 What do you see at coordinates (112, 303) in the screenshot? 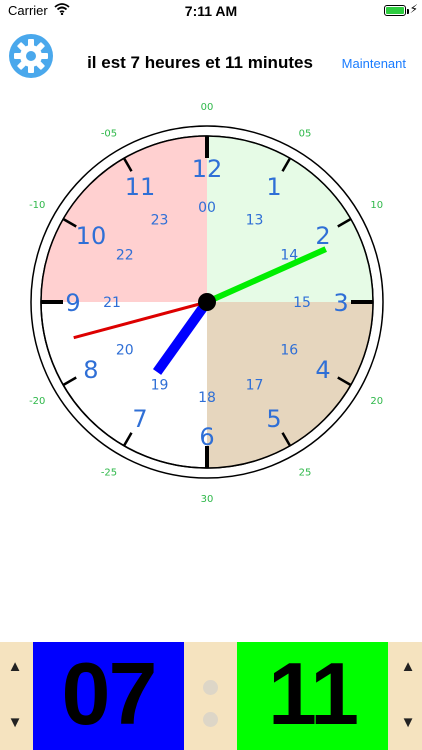
I see `hour-number-24h: 21` at bounding box center [112, 303].